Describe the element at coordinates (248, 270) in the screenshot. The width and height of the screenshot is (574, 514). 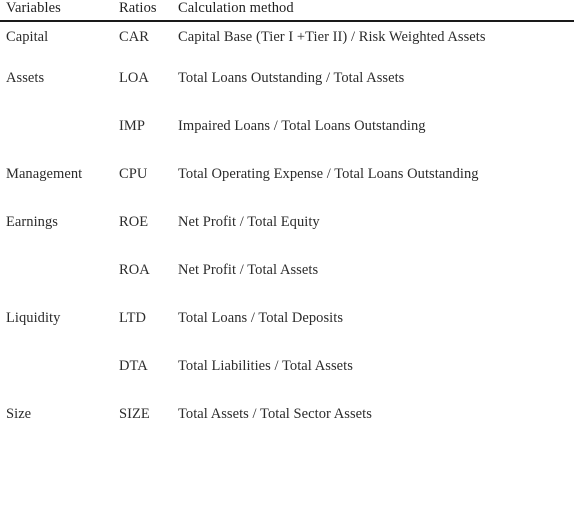
I see `cell-calculation-method: Net Profit / Total Assets` at that location.